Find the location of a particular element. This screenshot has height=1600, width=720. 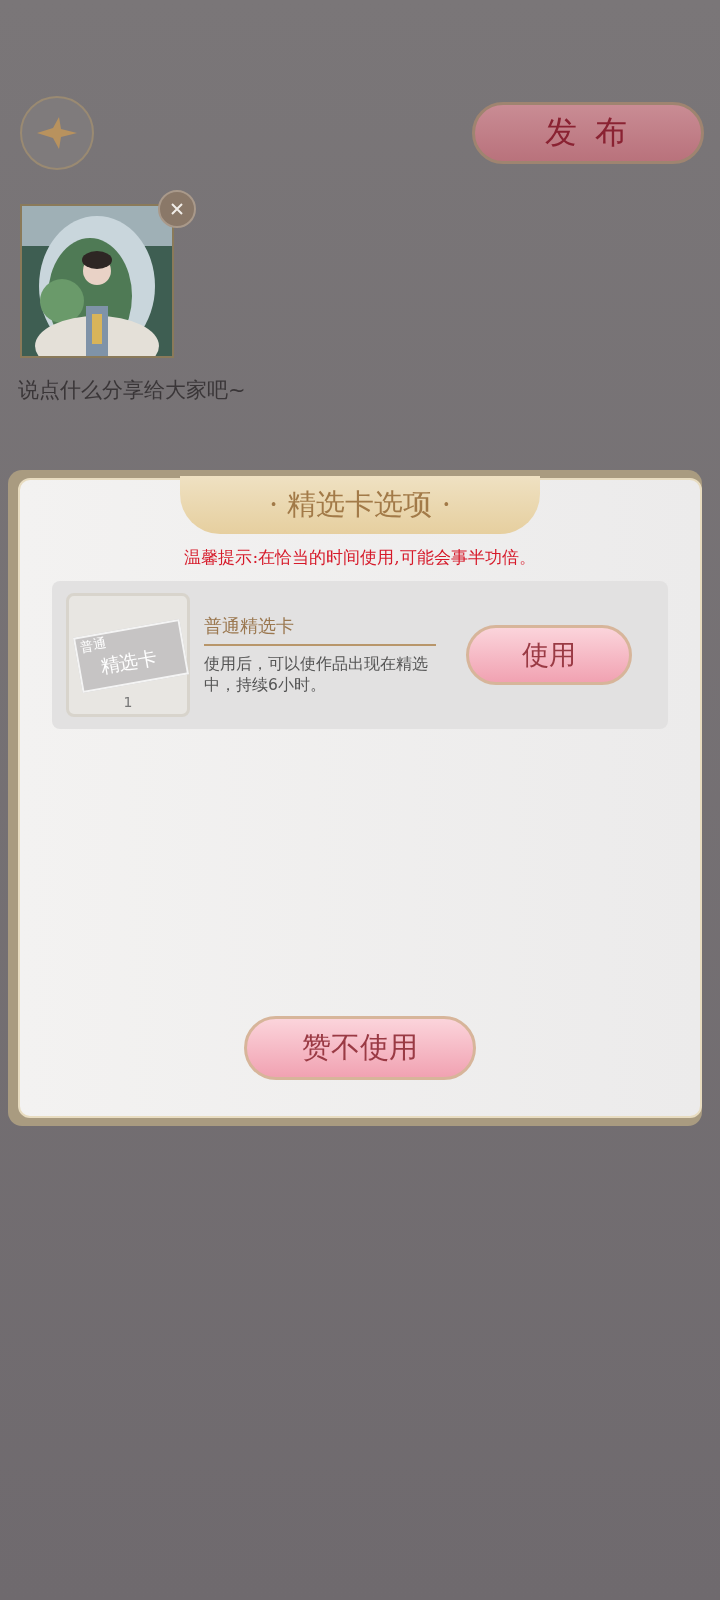

decline-button: 赞不使用 is located at coordinates (360, 1048).